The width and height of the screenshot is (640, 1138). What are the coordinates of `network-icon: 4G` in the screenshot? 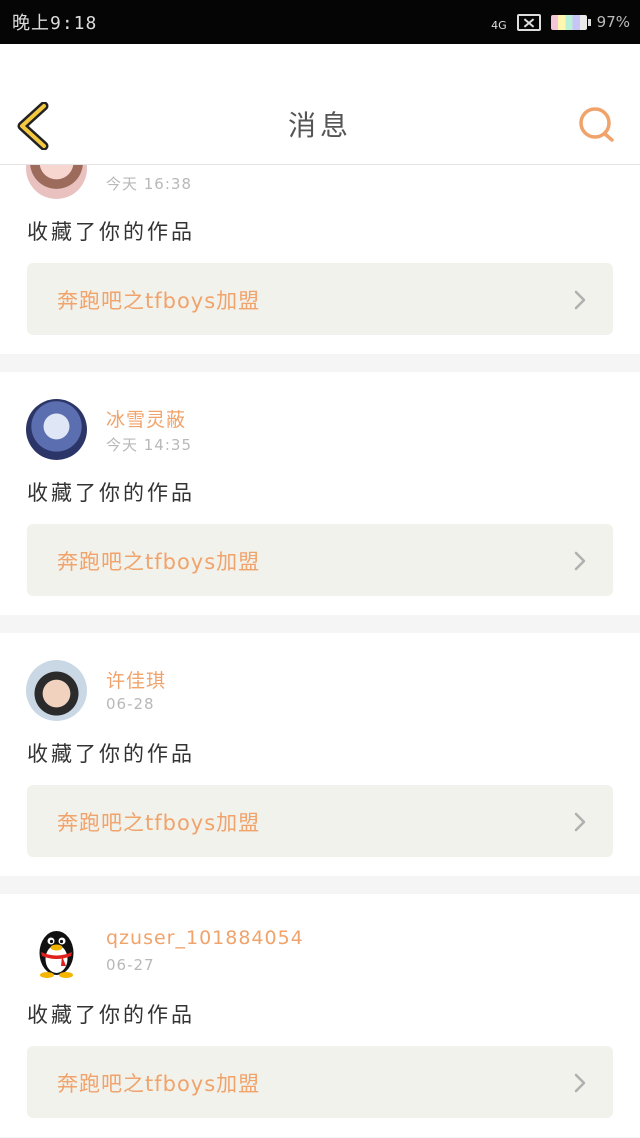 It's located at (499, 25).